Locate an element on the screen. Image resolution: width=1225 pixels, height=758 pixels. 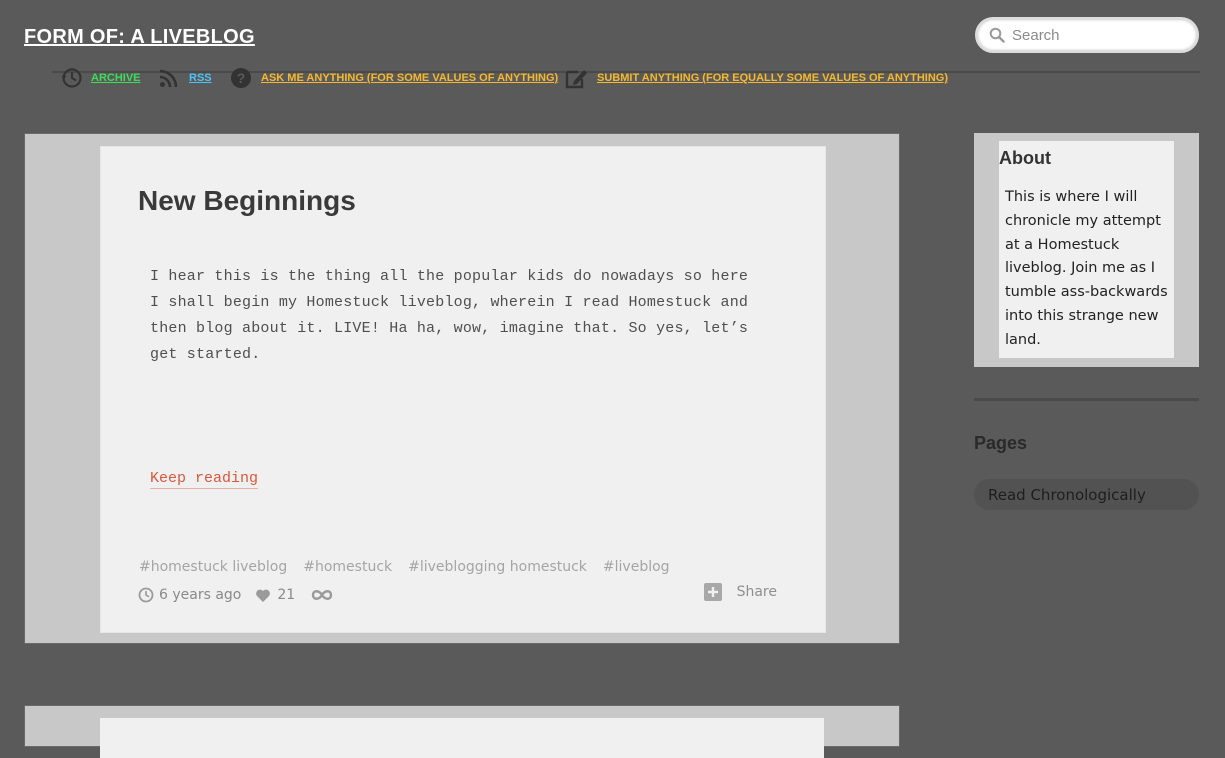
heart-icon is located at coordinates (263, 595).